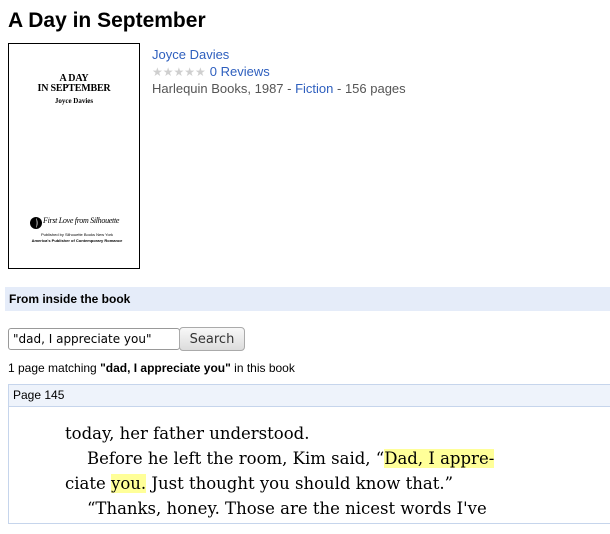  What do you see at coordinates (70, 299) in the screenshot?
I see `section-heading: From inside the book` at bounding box center [70, 299].